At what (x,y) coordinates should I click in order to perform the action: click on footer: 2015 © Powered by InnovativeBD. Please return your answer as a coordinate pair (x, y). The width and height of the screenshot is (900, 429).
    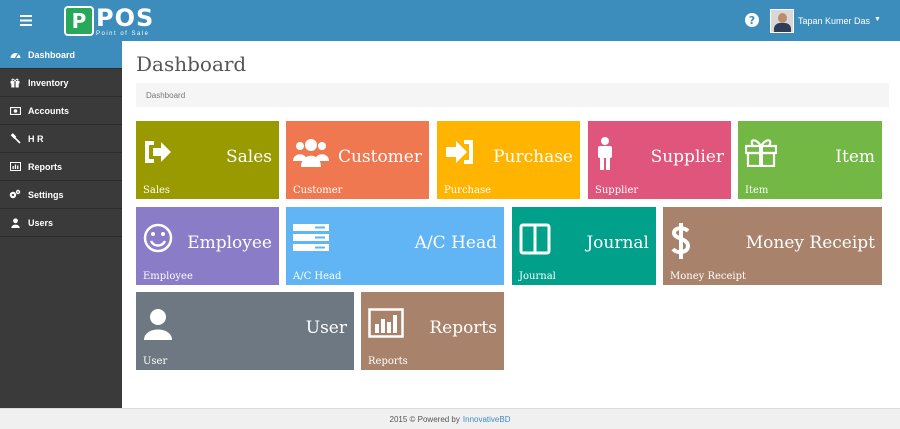
    Looking at the image, I should click on (450, 418).